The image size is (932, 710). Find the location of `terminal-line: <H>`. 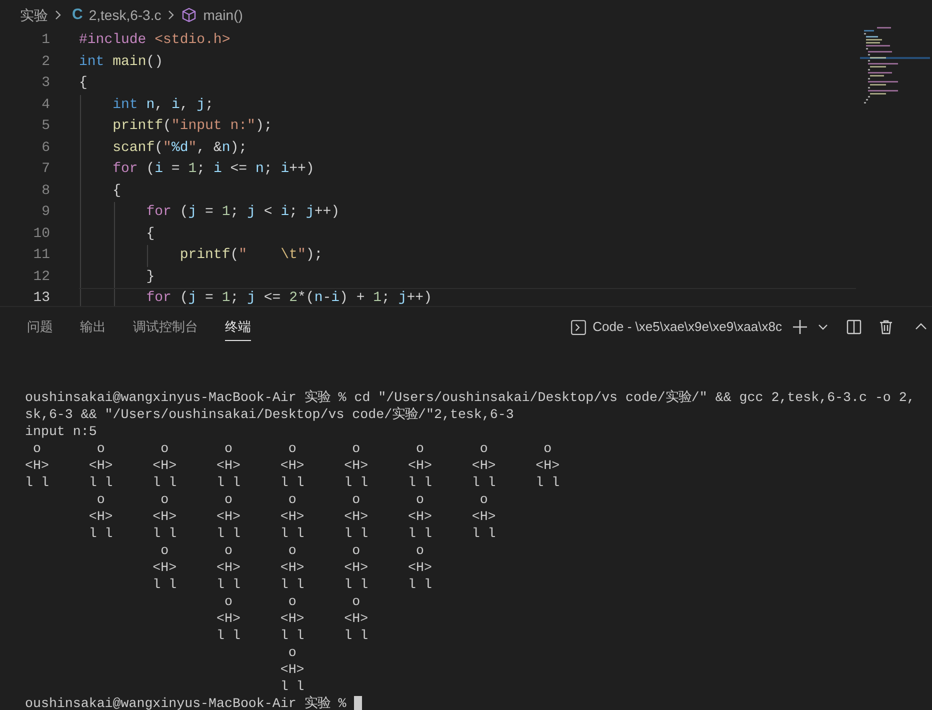

terminal-line: <H> is located at coordinates (291, 669).